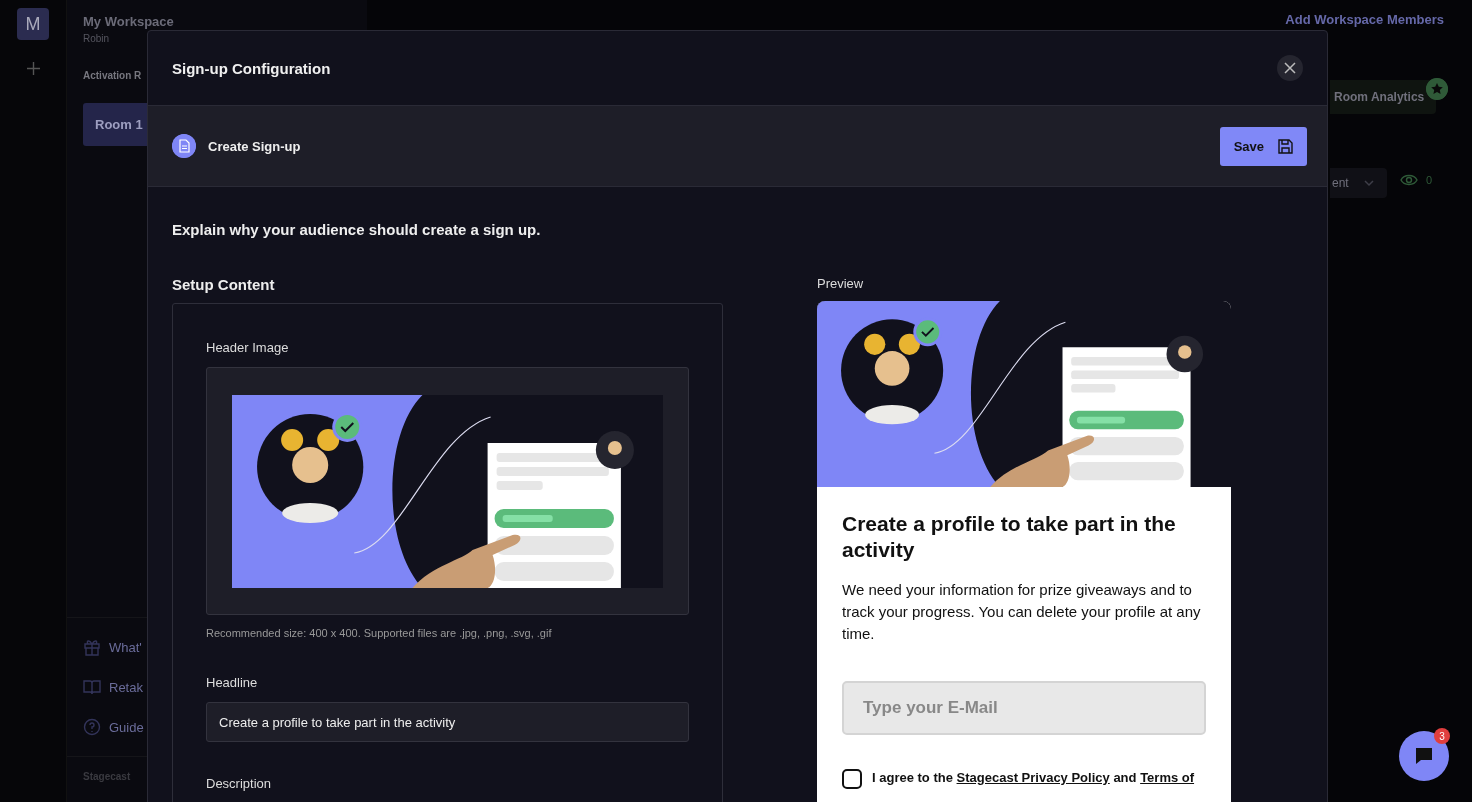 Image resolution: width=1472 pixels, height=802 pixels. I want to click on policy-link: Stagecast Privacy Policy, so click(1033, 777).